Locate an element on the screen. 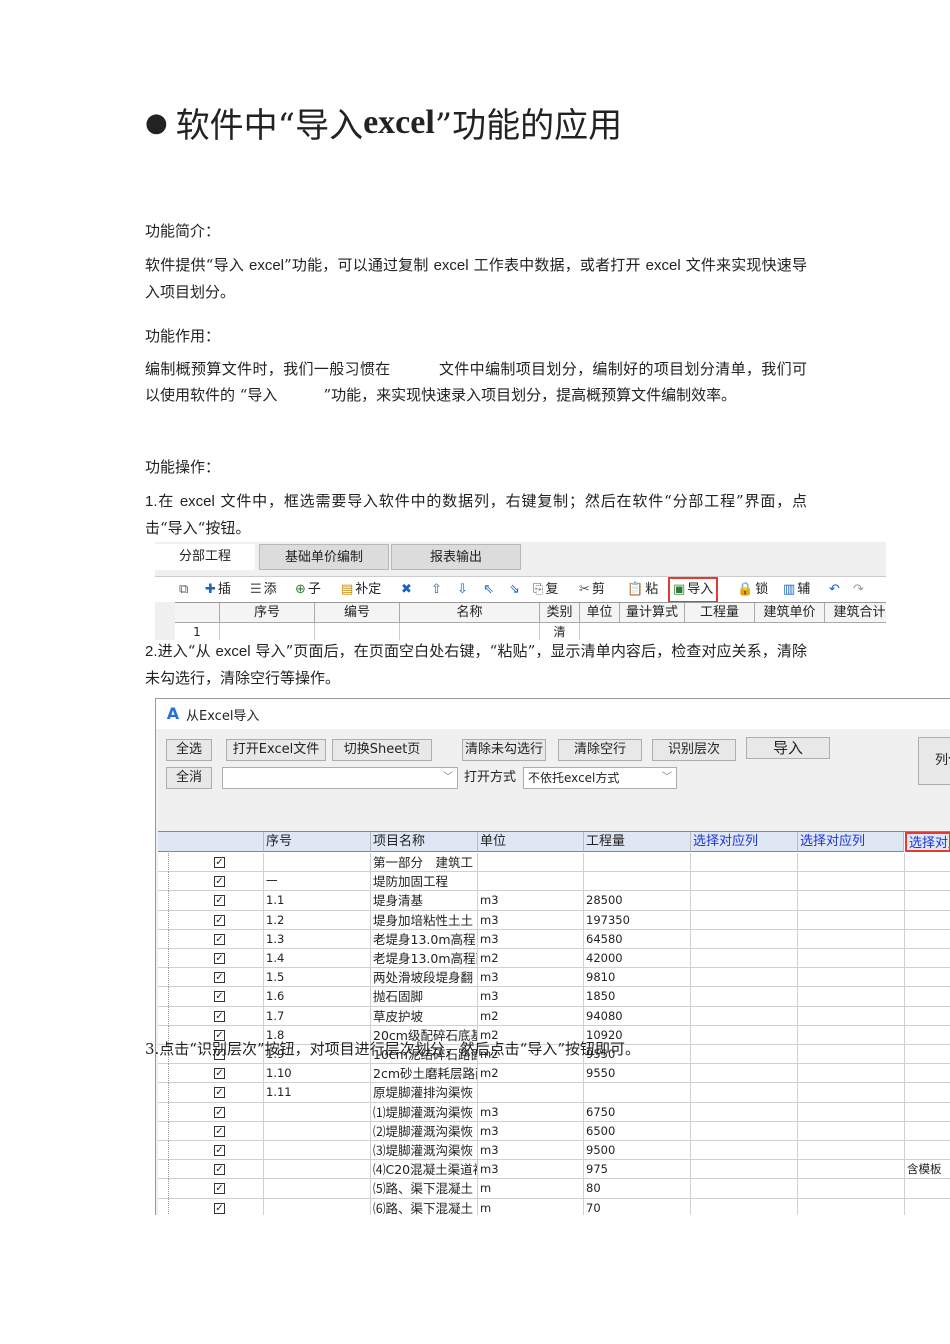 Image resolution: width=950 pixels, height=1344 pixels. table-row: ✓ 1.4 老堤身13.0m高程面 m2 42000 is located at coordinates (554, 959).